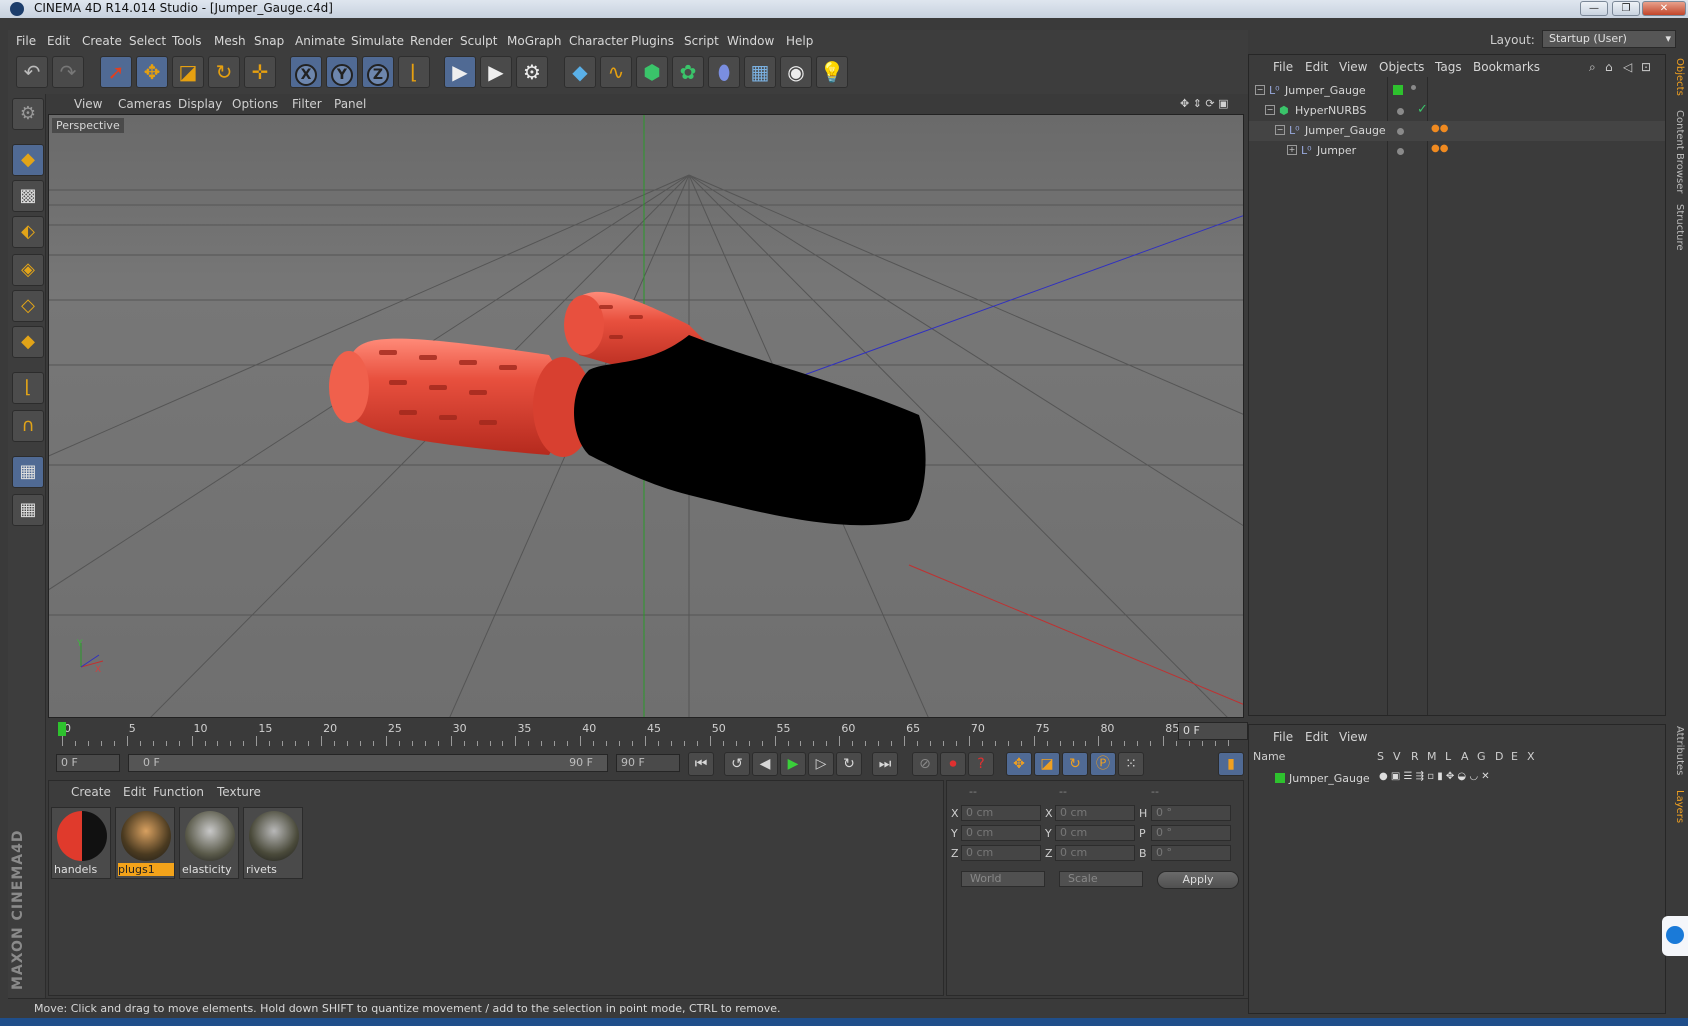  What do you see at coordinates (478, 41) in the screenshot?
I see `menu-sculpt: Sculpt` at bounding box center [478, 41].